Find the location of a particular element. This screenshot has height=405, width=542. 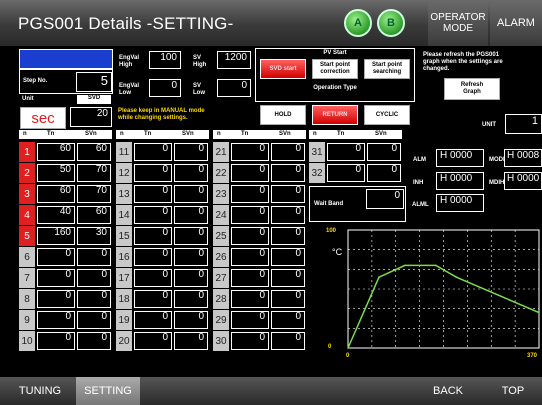

back-button: BACK is located at coordinates (448, 391).